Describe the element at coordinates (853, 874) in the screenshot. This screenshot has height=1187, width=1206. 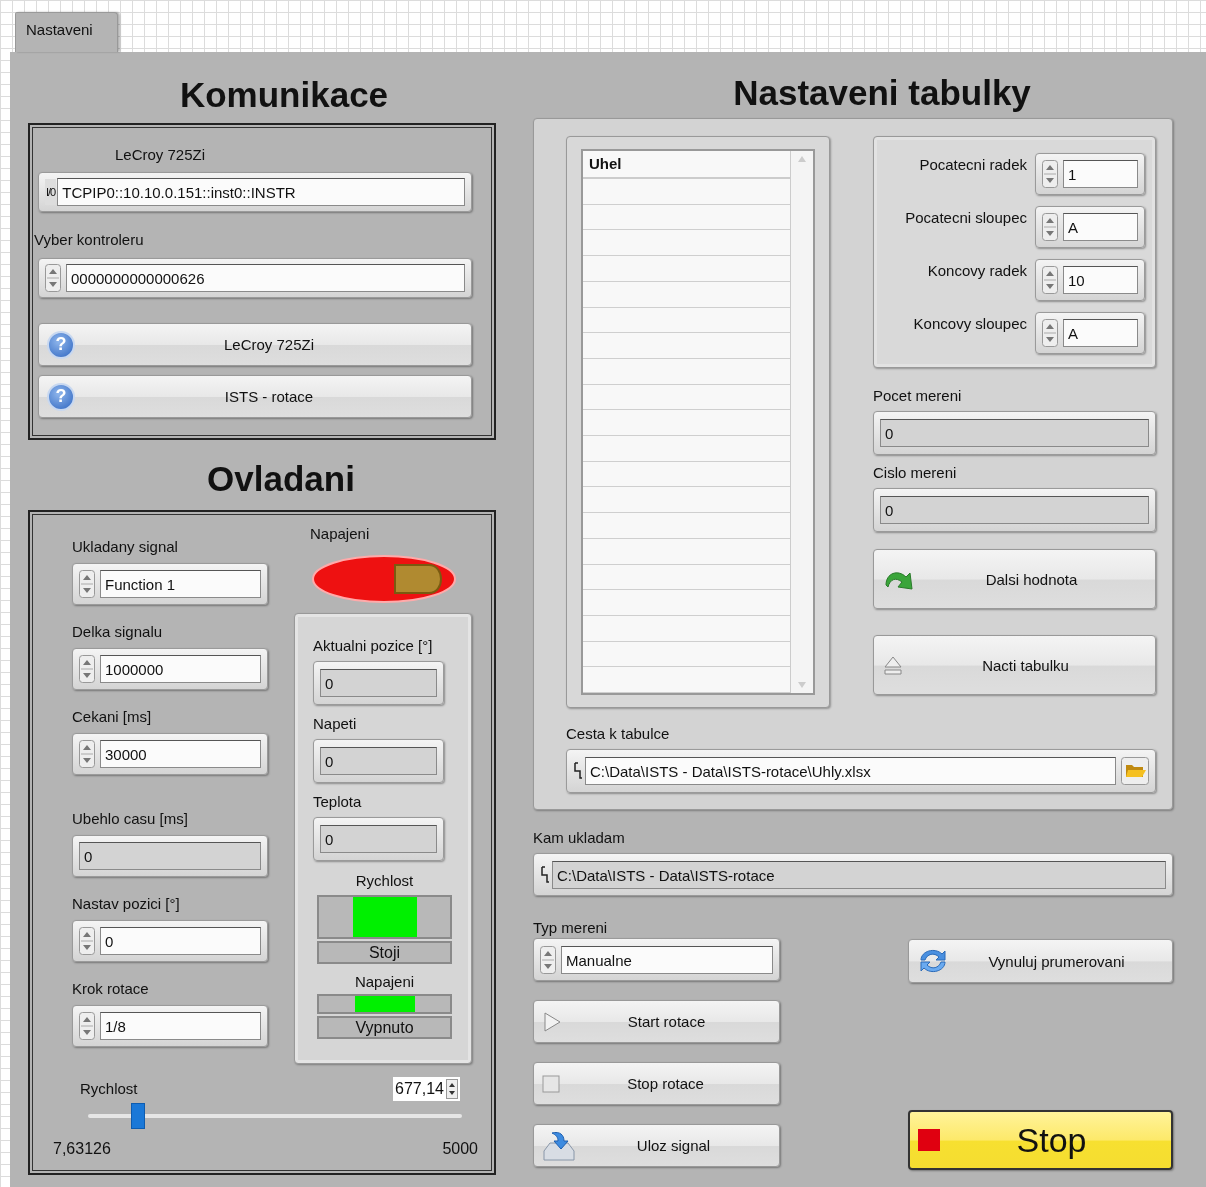
I see `path-display: C:\Data\ISTS - Data\ISTS-rotace` at that location.